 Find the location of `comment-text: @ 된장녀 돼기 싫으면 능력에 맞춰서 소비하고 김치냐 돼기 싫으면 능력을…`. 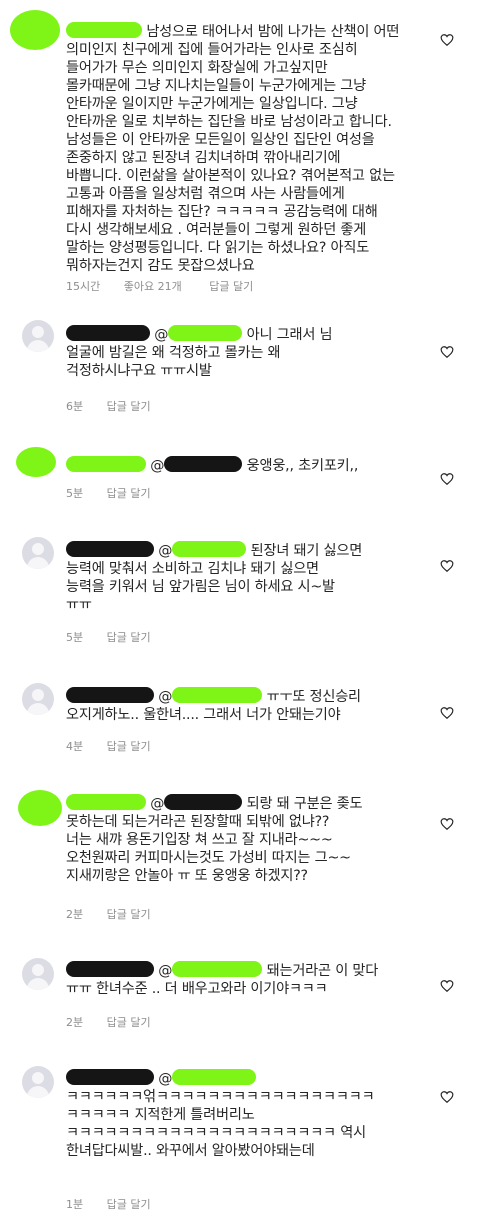

comment-text: @ 된장녀 돼기 싫으면 능력에 맞춰서 소비하고 김치냐 돼기 싫으면 능력을… is located at coordinates (214, 577).